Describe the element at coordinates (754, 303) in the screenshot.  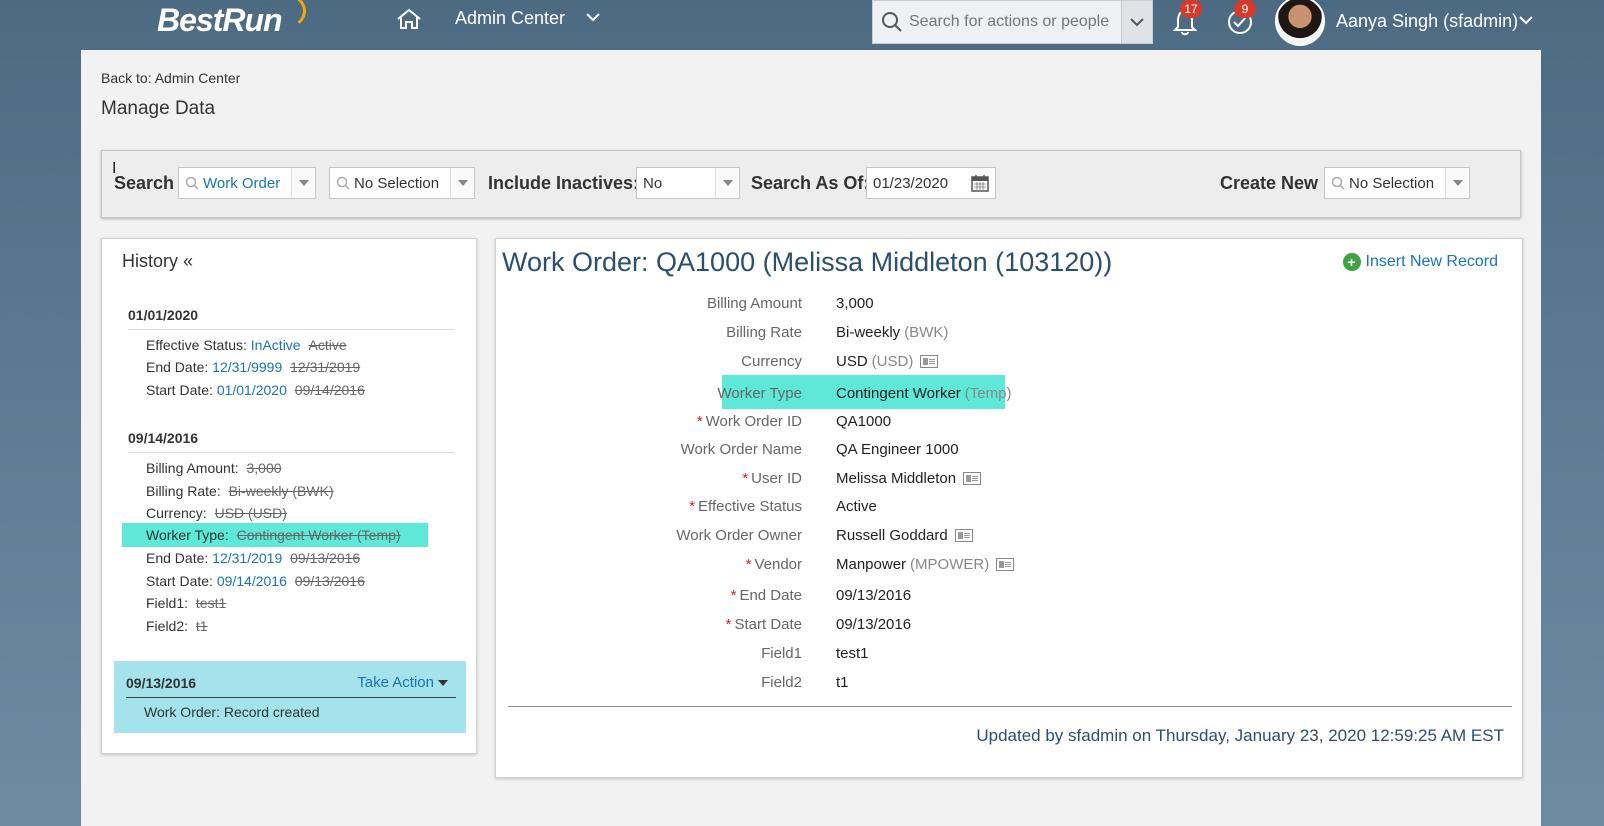
I see `field-label: Billing Amount` at that location.